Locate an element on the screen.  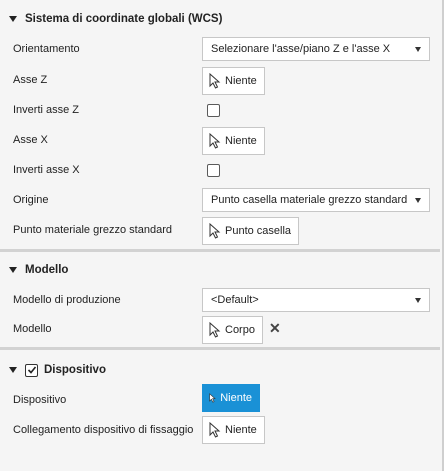
clear-selection-icon: ✕ is located at coordinates (275, 328).